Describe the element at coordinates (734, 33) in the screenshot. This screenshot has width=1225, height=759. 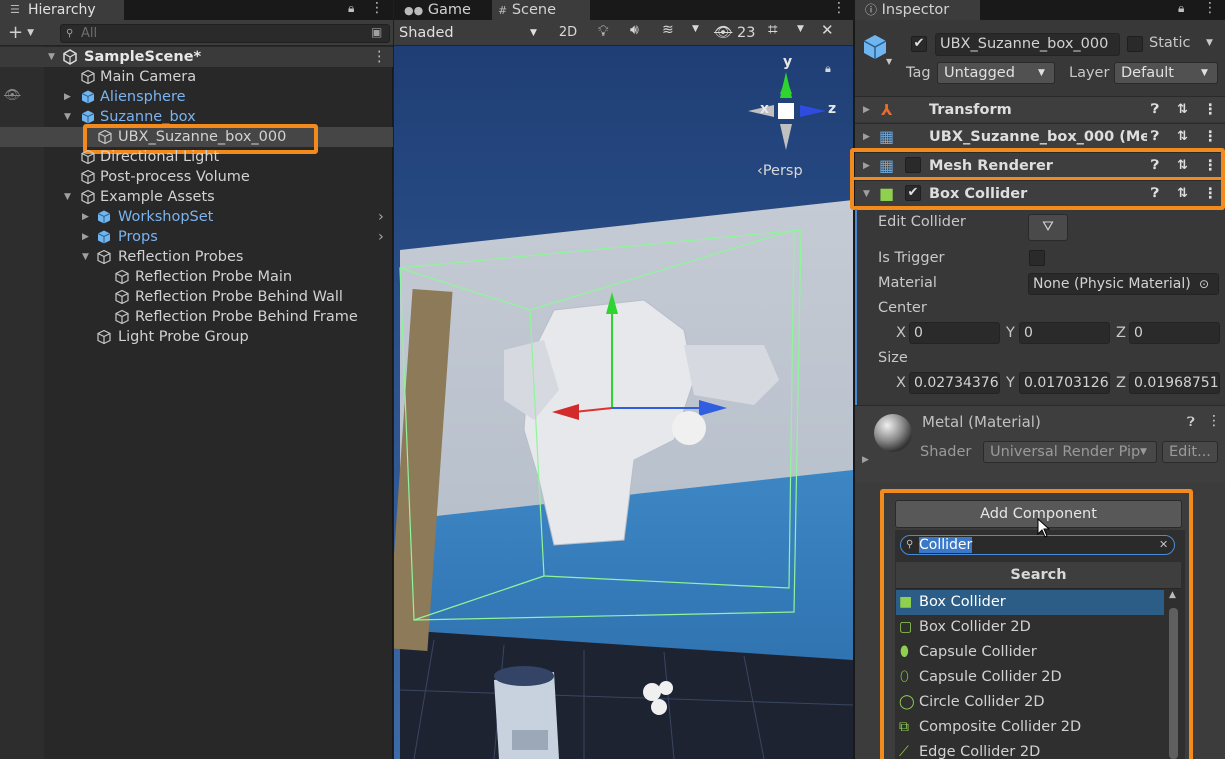
I see `hidden-objects-toggle: 👁︎ 23` at that location.